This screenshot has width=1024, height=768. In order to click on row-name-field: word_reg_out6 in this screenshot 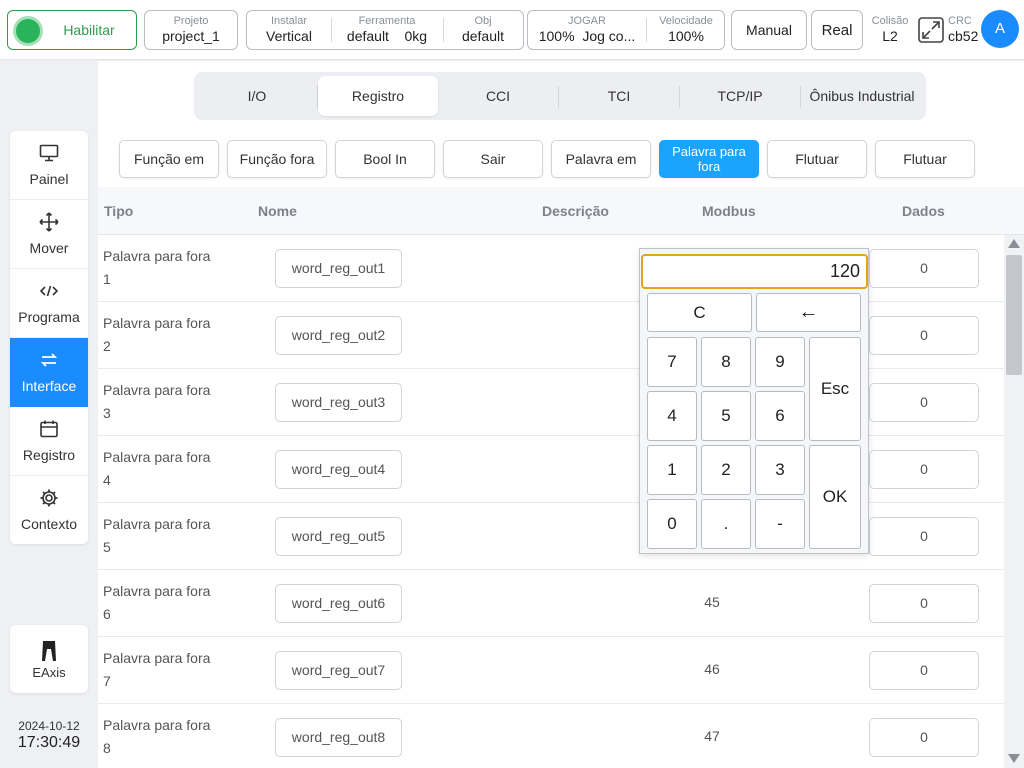, I will do `click(338, 603)`.